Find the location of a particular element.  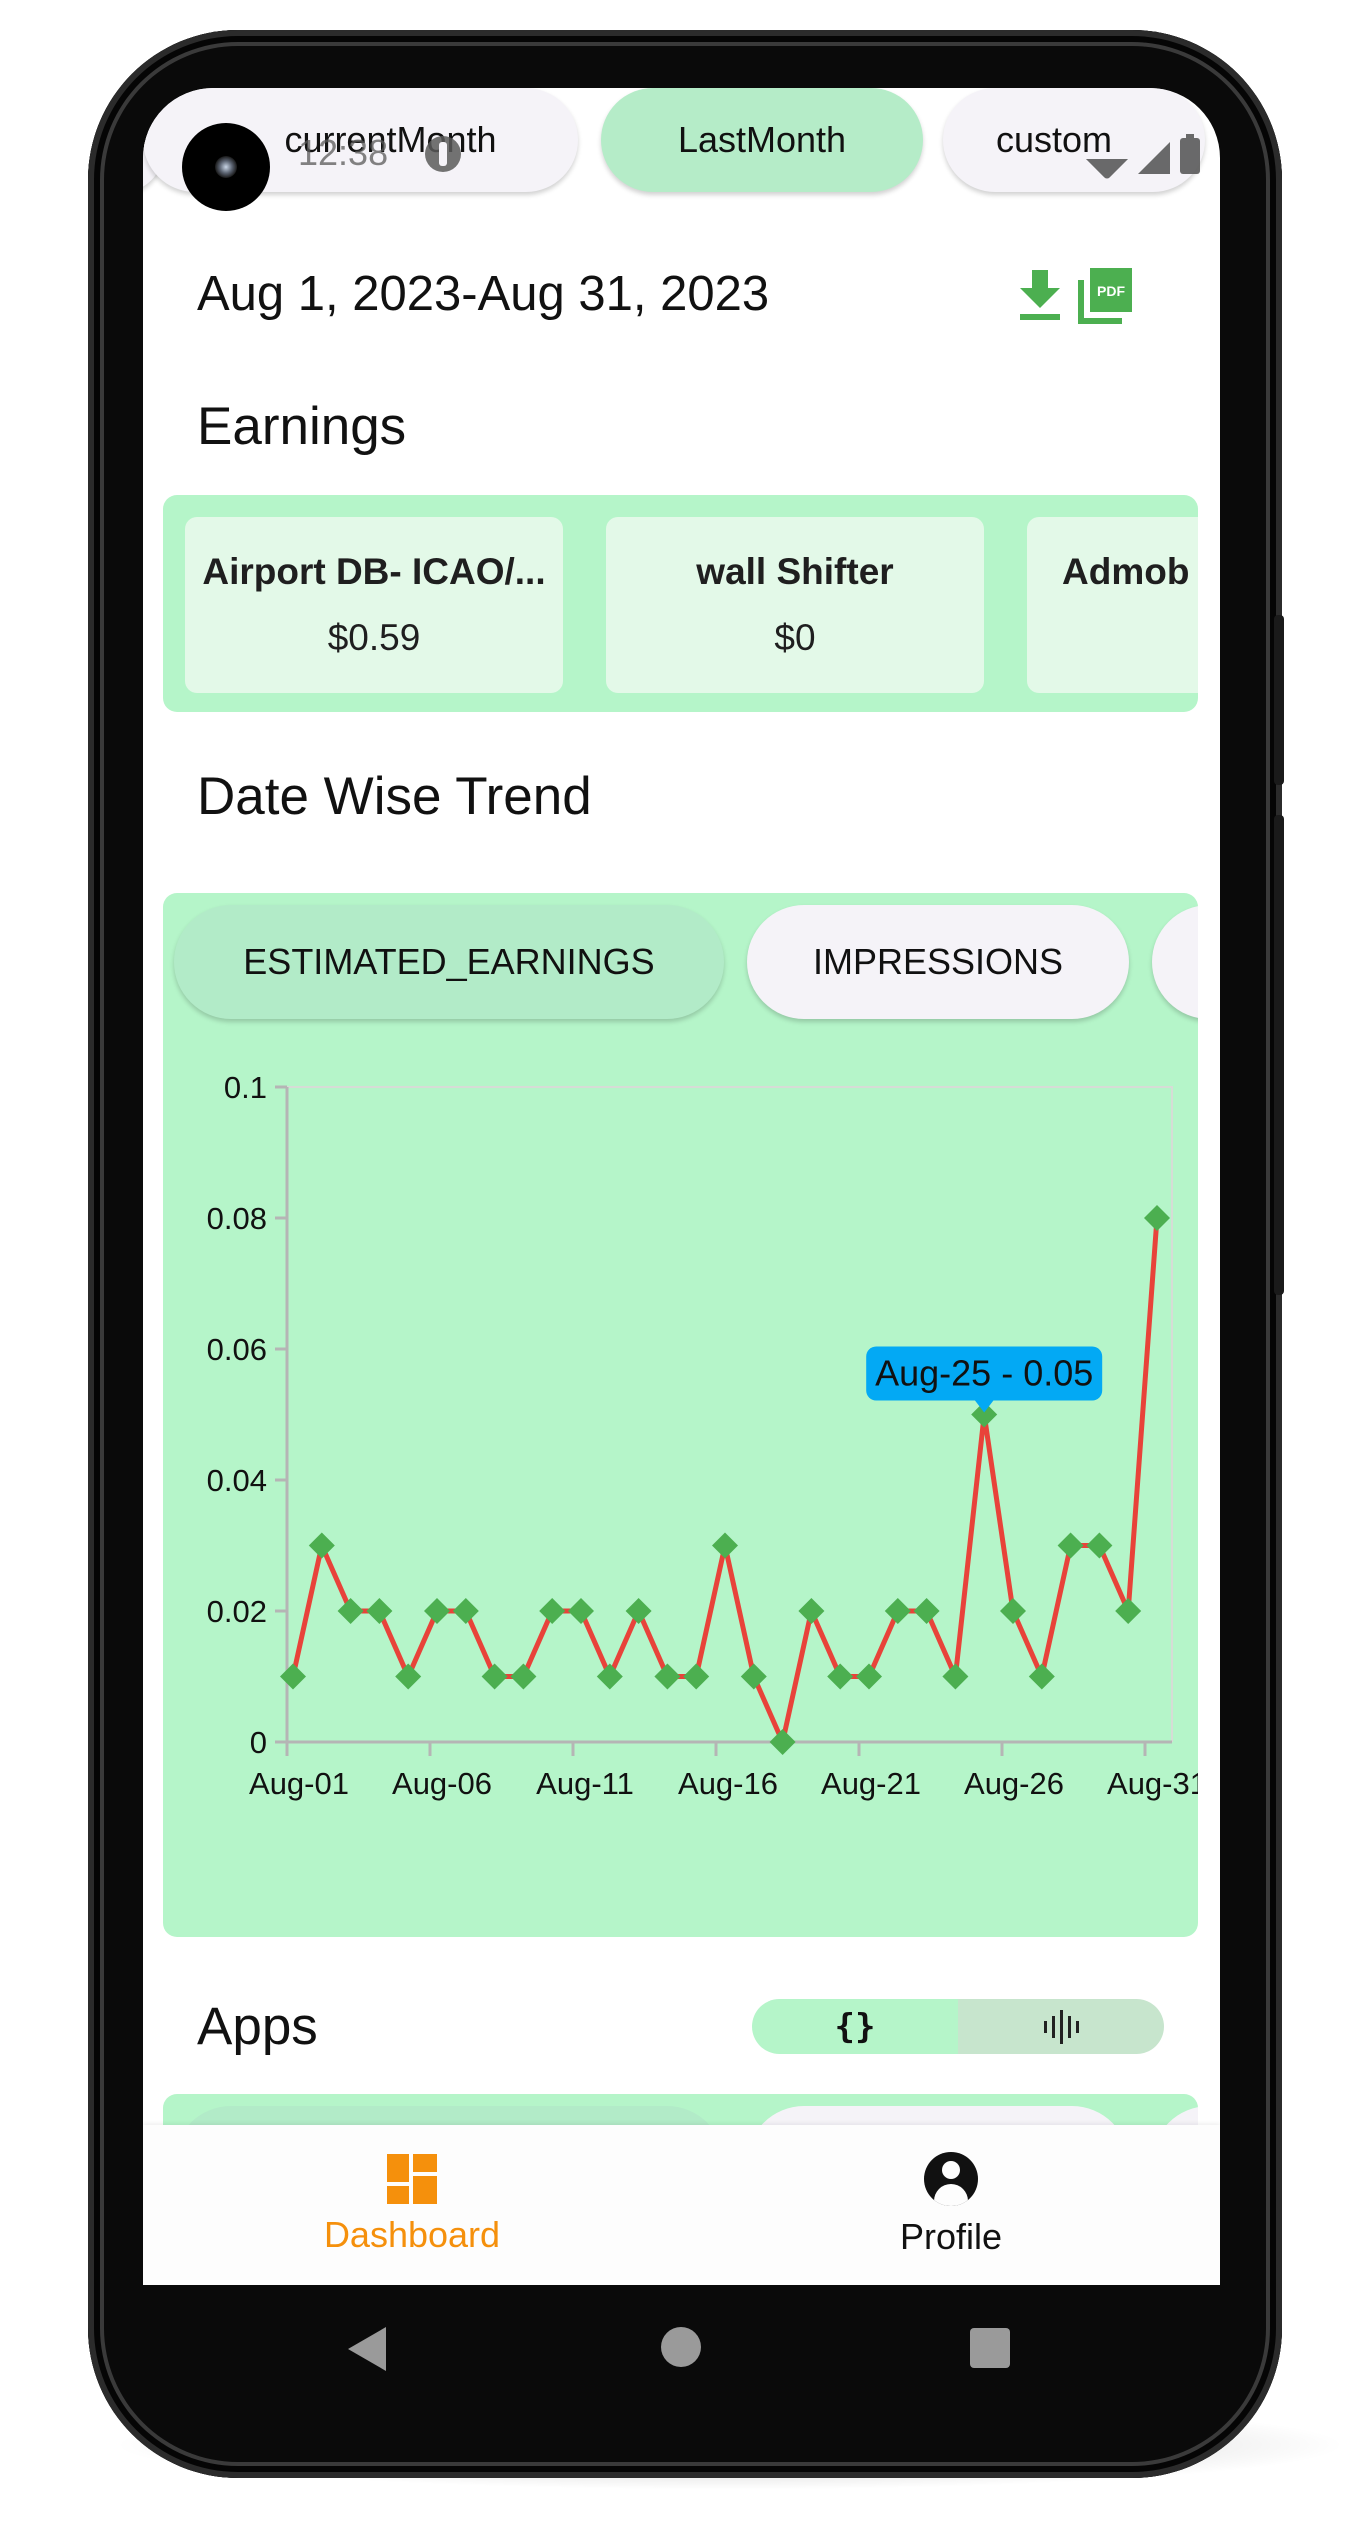

period-tab-last-month: LastMonth is located at coordinates (762, 140).